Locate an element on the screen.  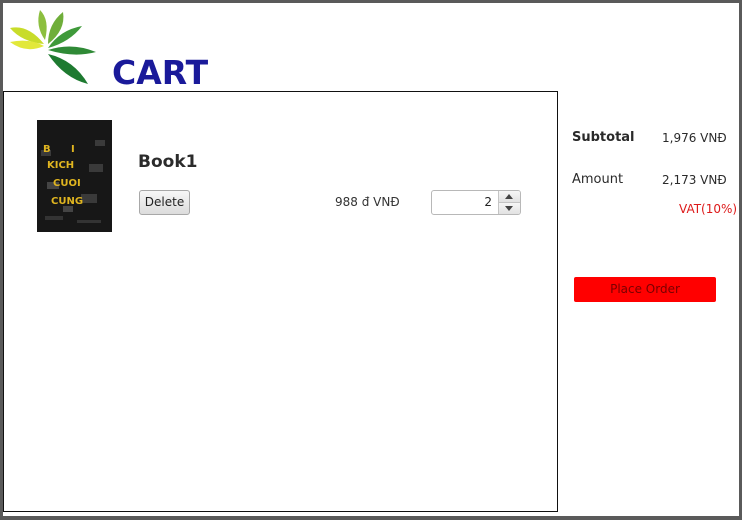
svg-text: CUOI is located at coordinates (67, 183).